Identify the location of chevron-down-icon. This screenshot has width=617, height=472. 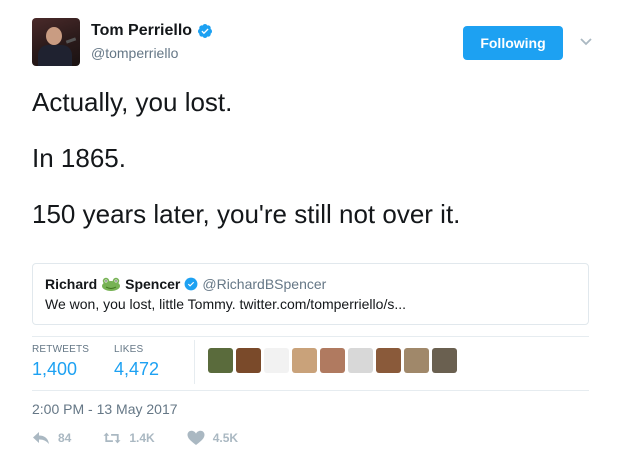
(586, 41).